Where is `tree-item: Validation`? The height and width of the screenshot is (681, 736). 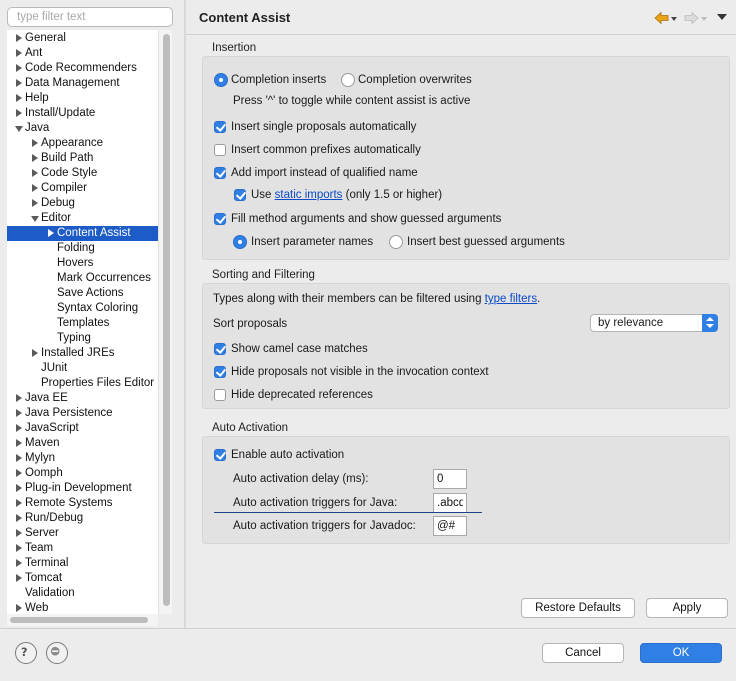
tree-item: Validation is located at coordinates (82, 593).